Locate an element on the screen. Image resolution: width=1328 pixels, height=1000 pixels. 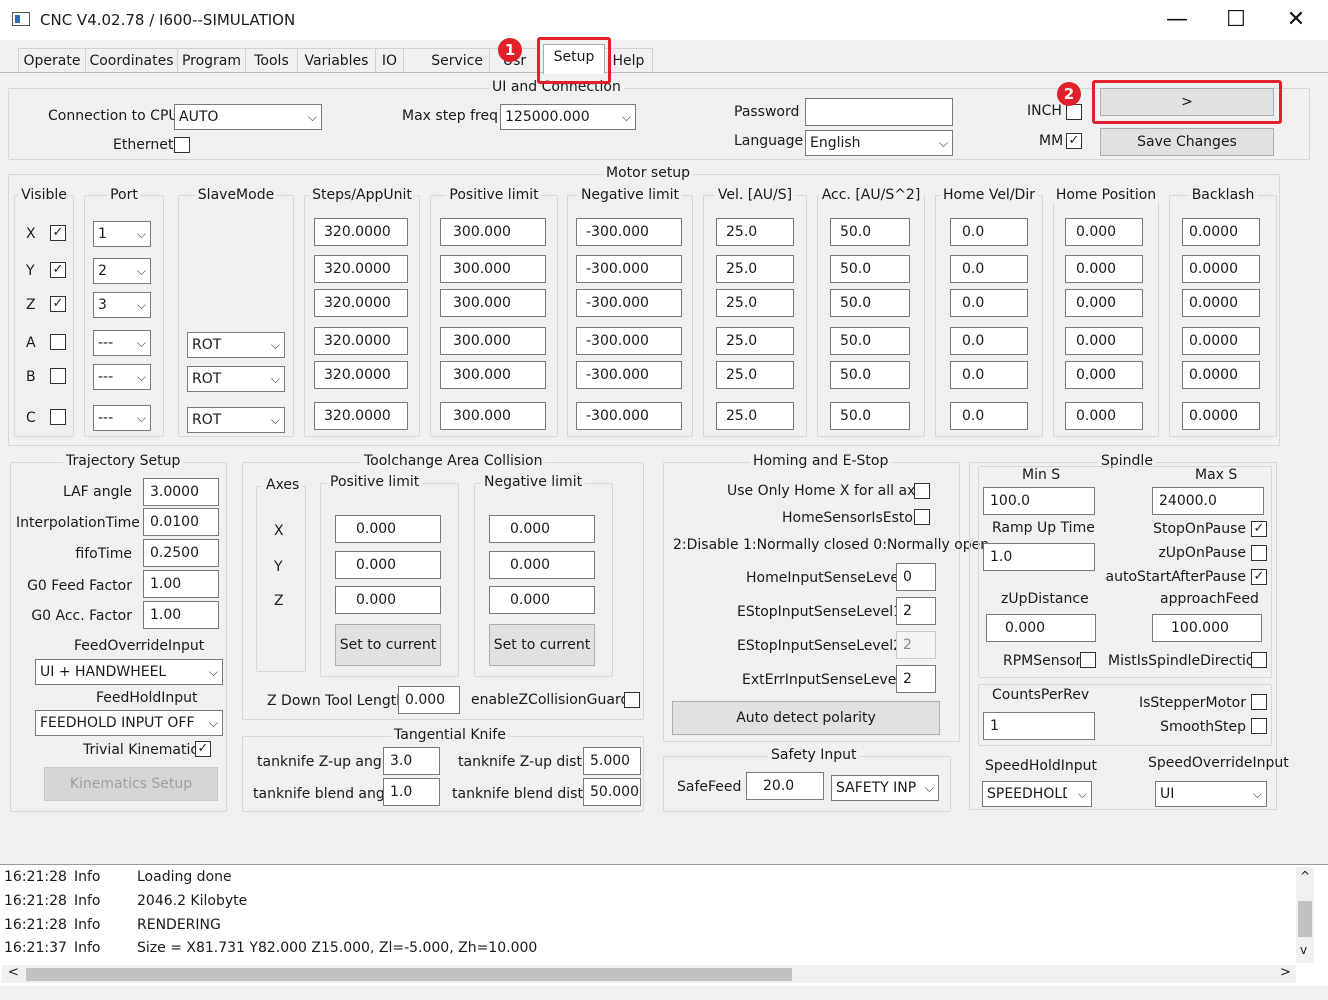
motor-port-select: 2 ⌵ is located at coordinates (122, 271).